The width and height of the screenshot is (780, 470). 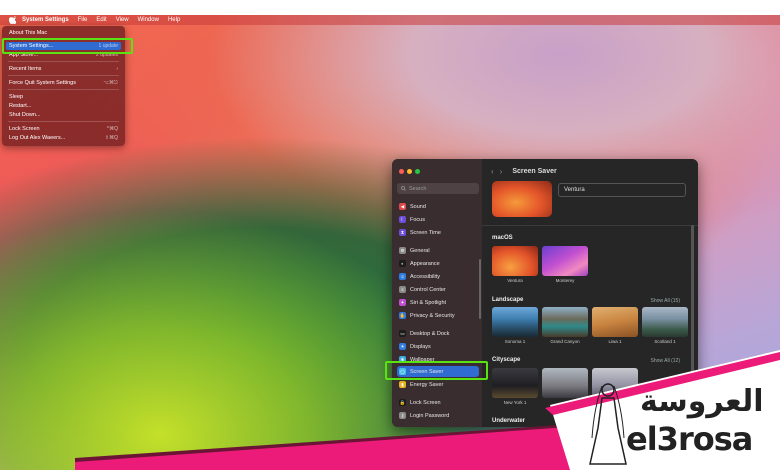 I want to click on current-saver-preview, so click(x=522, y=199).